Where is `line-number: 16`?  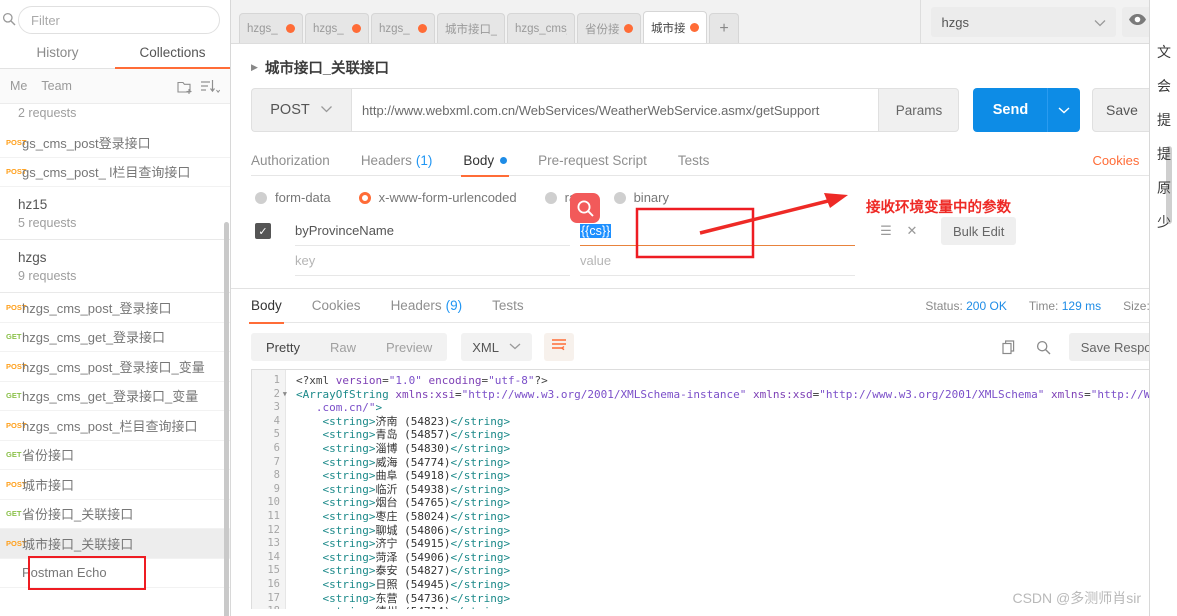 line-number: 16 is located at coordinates (273, 583).